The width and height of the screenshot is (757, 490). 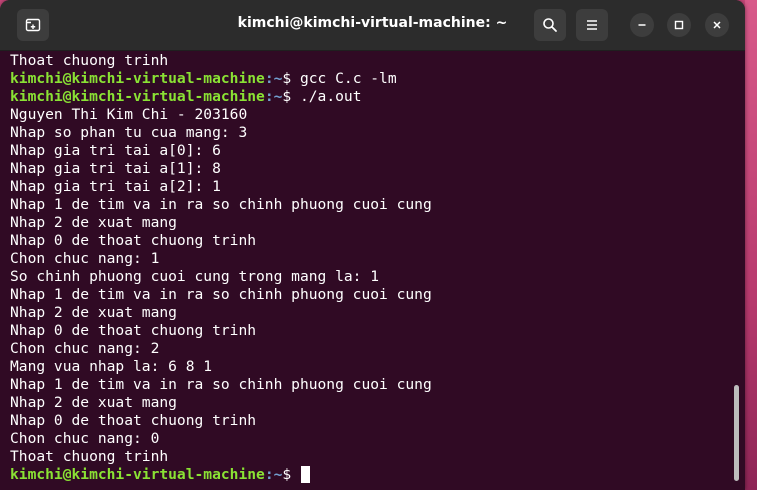 I want to click on prompt-line: kimchi@kimchi-virtual-machine:~$, so click(x=370, y=475).